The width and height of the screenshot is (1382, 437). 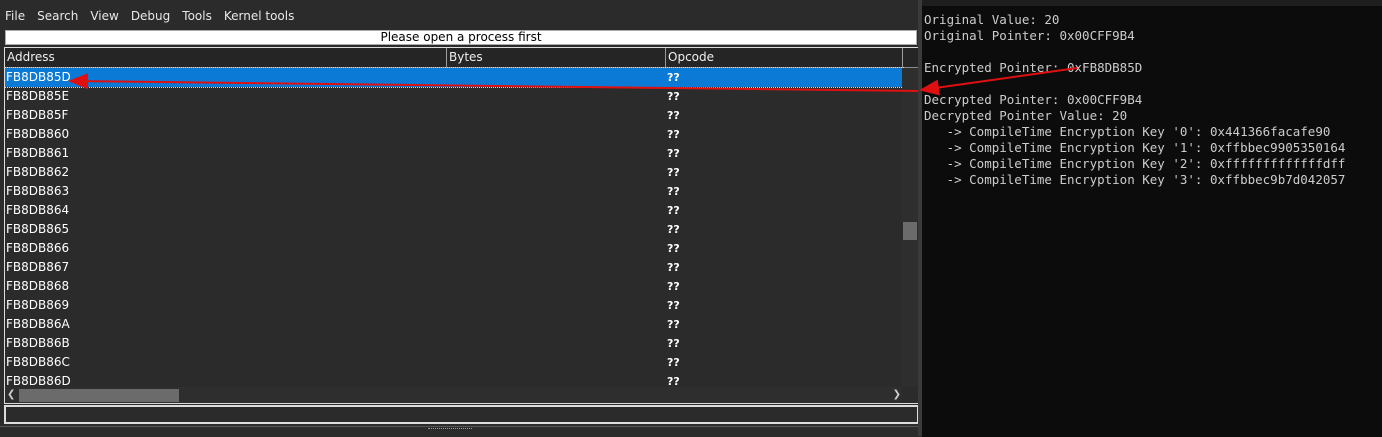 What do you see at coordinates (461, 414) in the screenshot?
I see `bottom-status-field` at bounding box center [461, 414].